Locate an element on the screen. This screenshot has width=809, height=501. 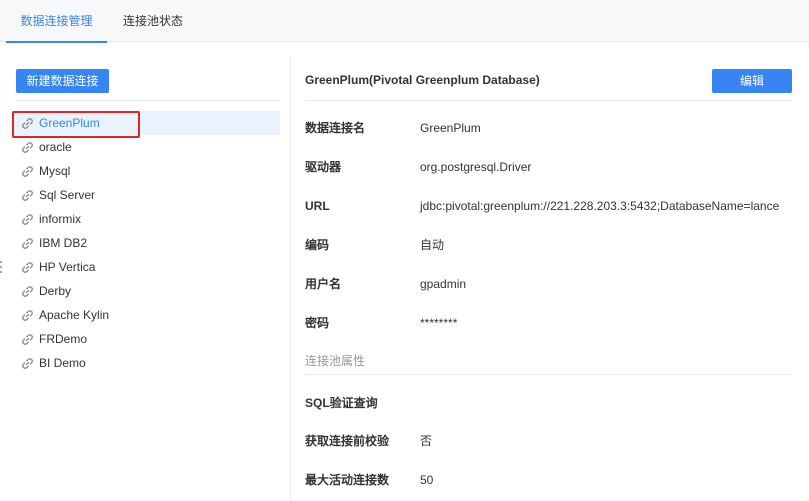
connection-name: Sql Server is located at coordinates (67, 195).